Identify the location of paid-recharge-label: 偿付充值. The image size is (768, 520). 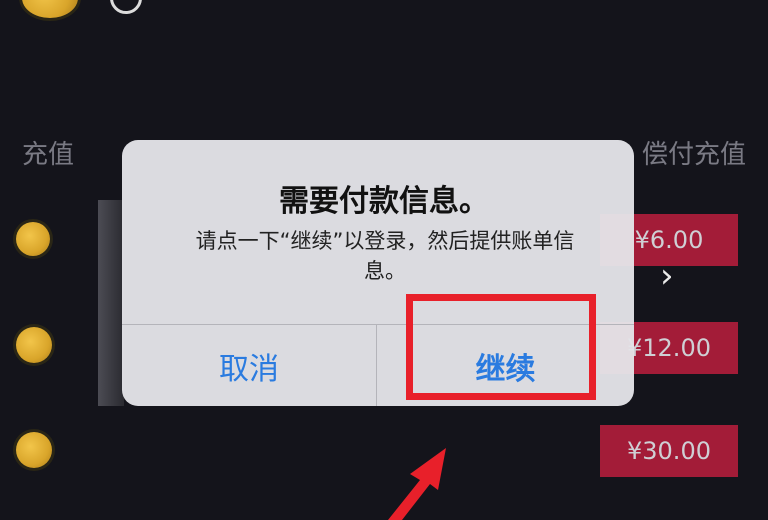
(694, 155).